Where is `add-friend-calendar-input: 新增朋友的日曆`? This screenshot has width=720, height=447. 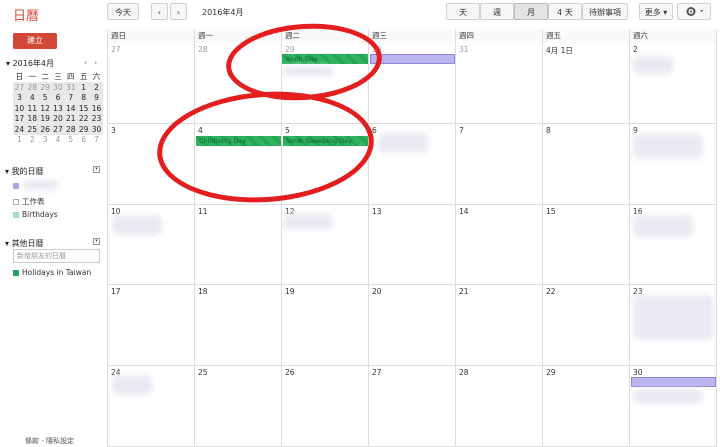 add-friend-calendar-input: 新增朋友的日曆 is located at coordinates (56, 256).